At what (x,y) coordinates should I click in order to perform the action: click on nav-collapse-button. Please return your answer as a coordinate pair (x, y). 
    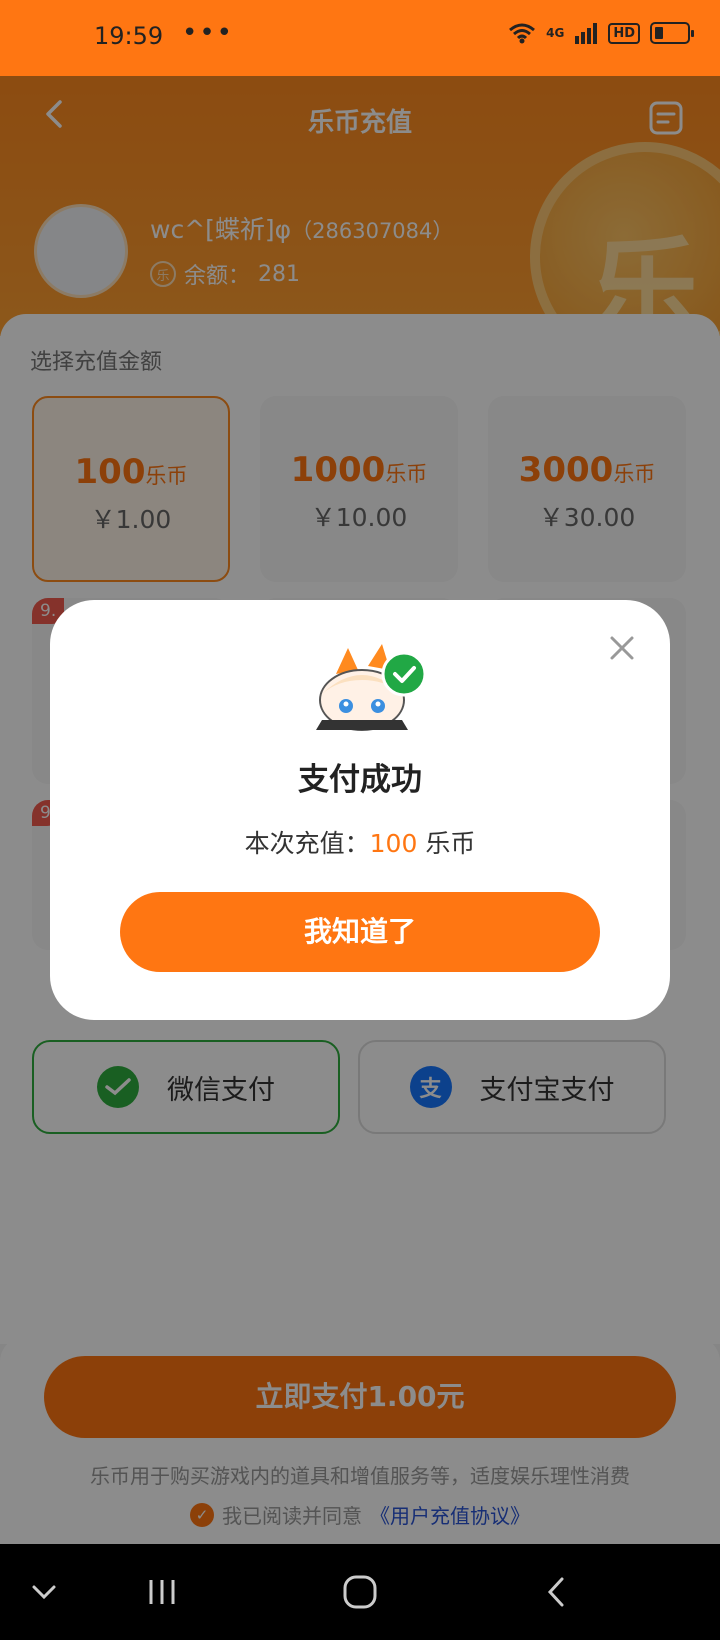
    Looking at the image, I should click on (44, 1592).